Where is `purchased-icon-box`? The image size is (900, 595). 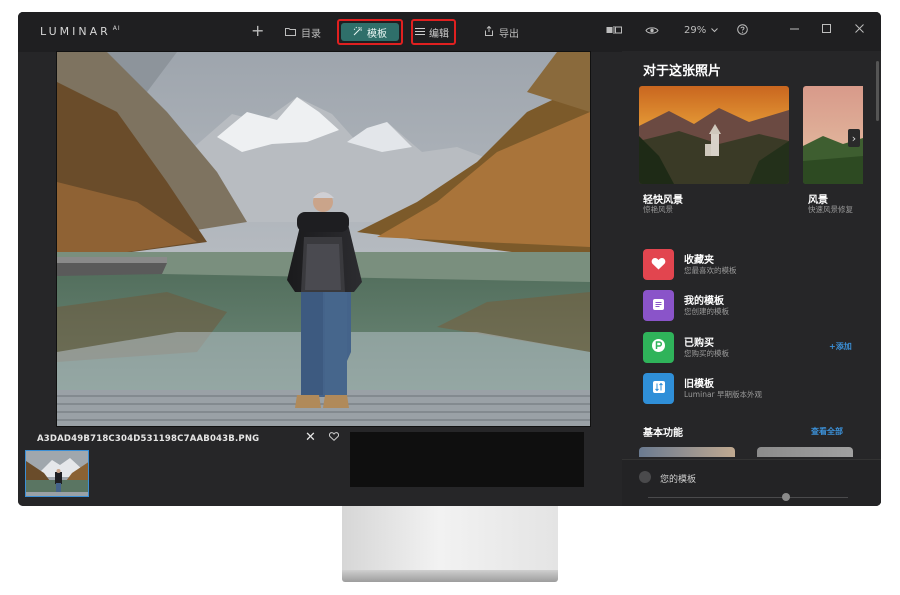 purchased-icon-box is located at coordinates (658, 347).